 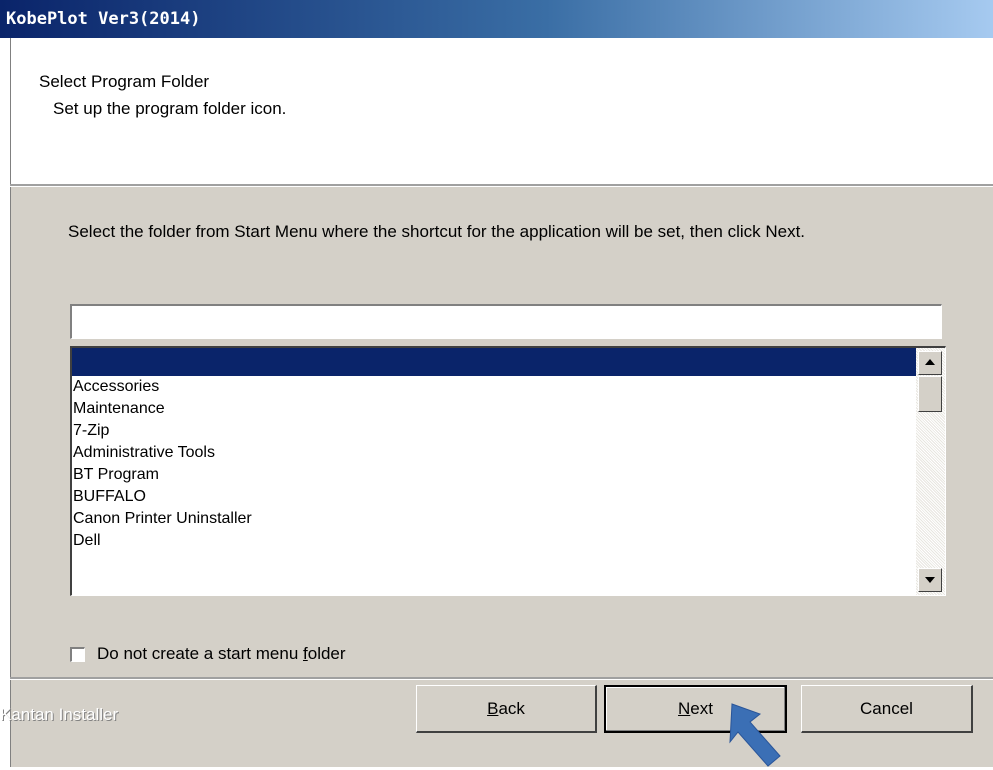 What do you see at coordinates (506, 709) in the screenshot?
I see `back-button: Back` at bounding box center [506, 709].